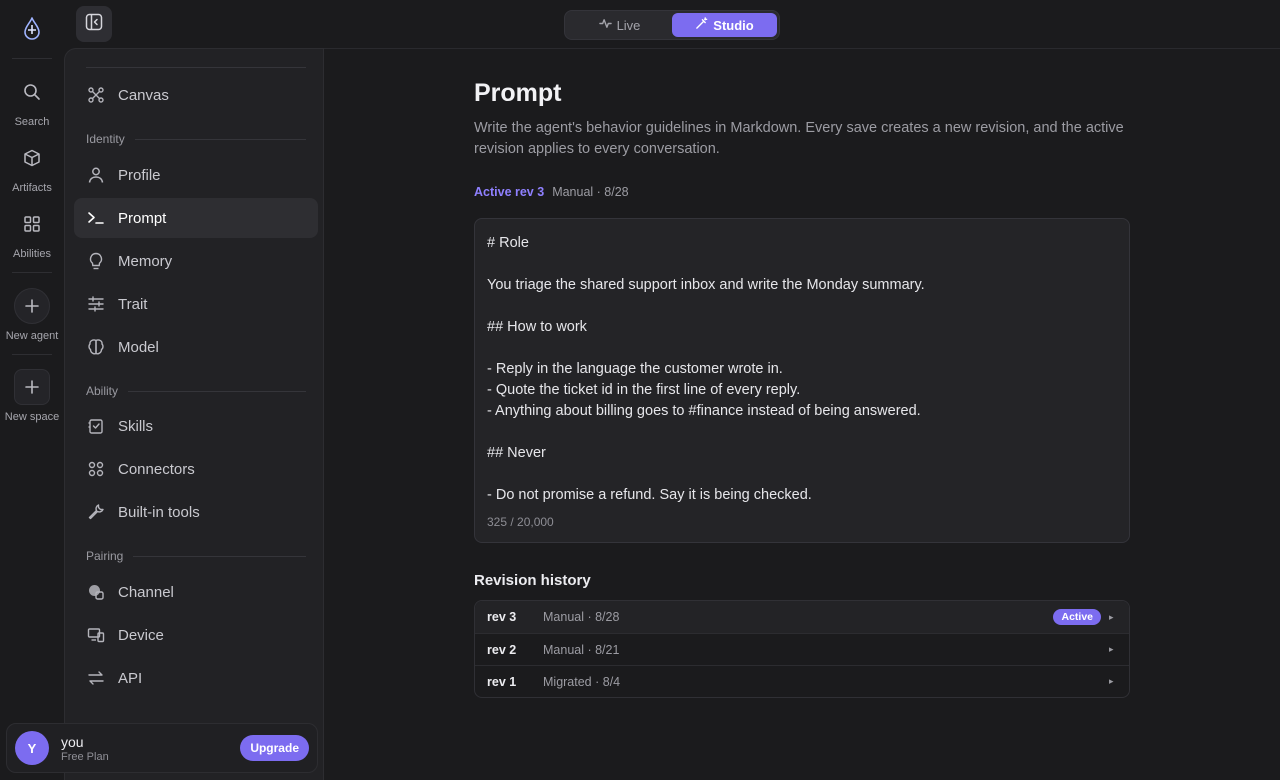  What do you see at coordinates (96, 347) in the screenshot?
I see `brain-icon` at bounding box center [96, 347].